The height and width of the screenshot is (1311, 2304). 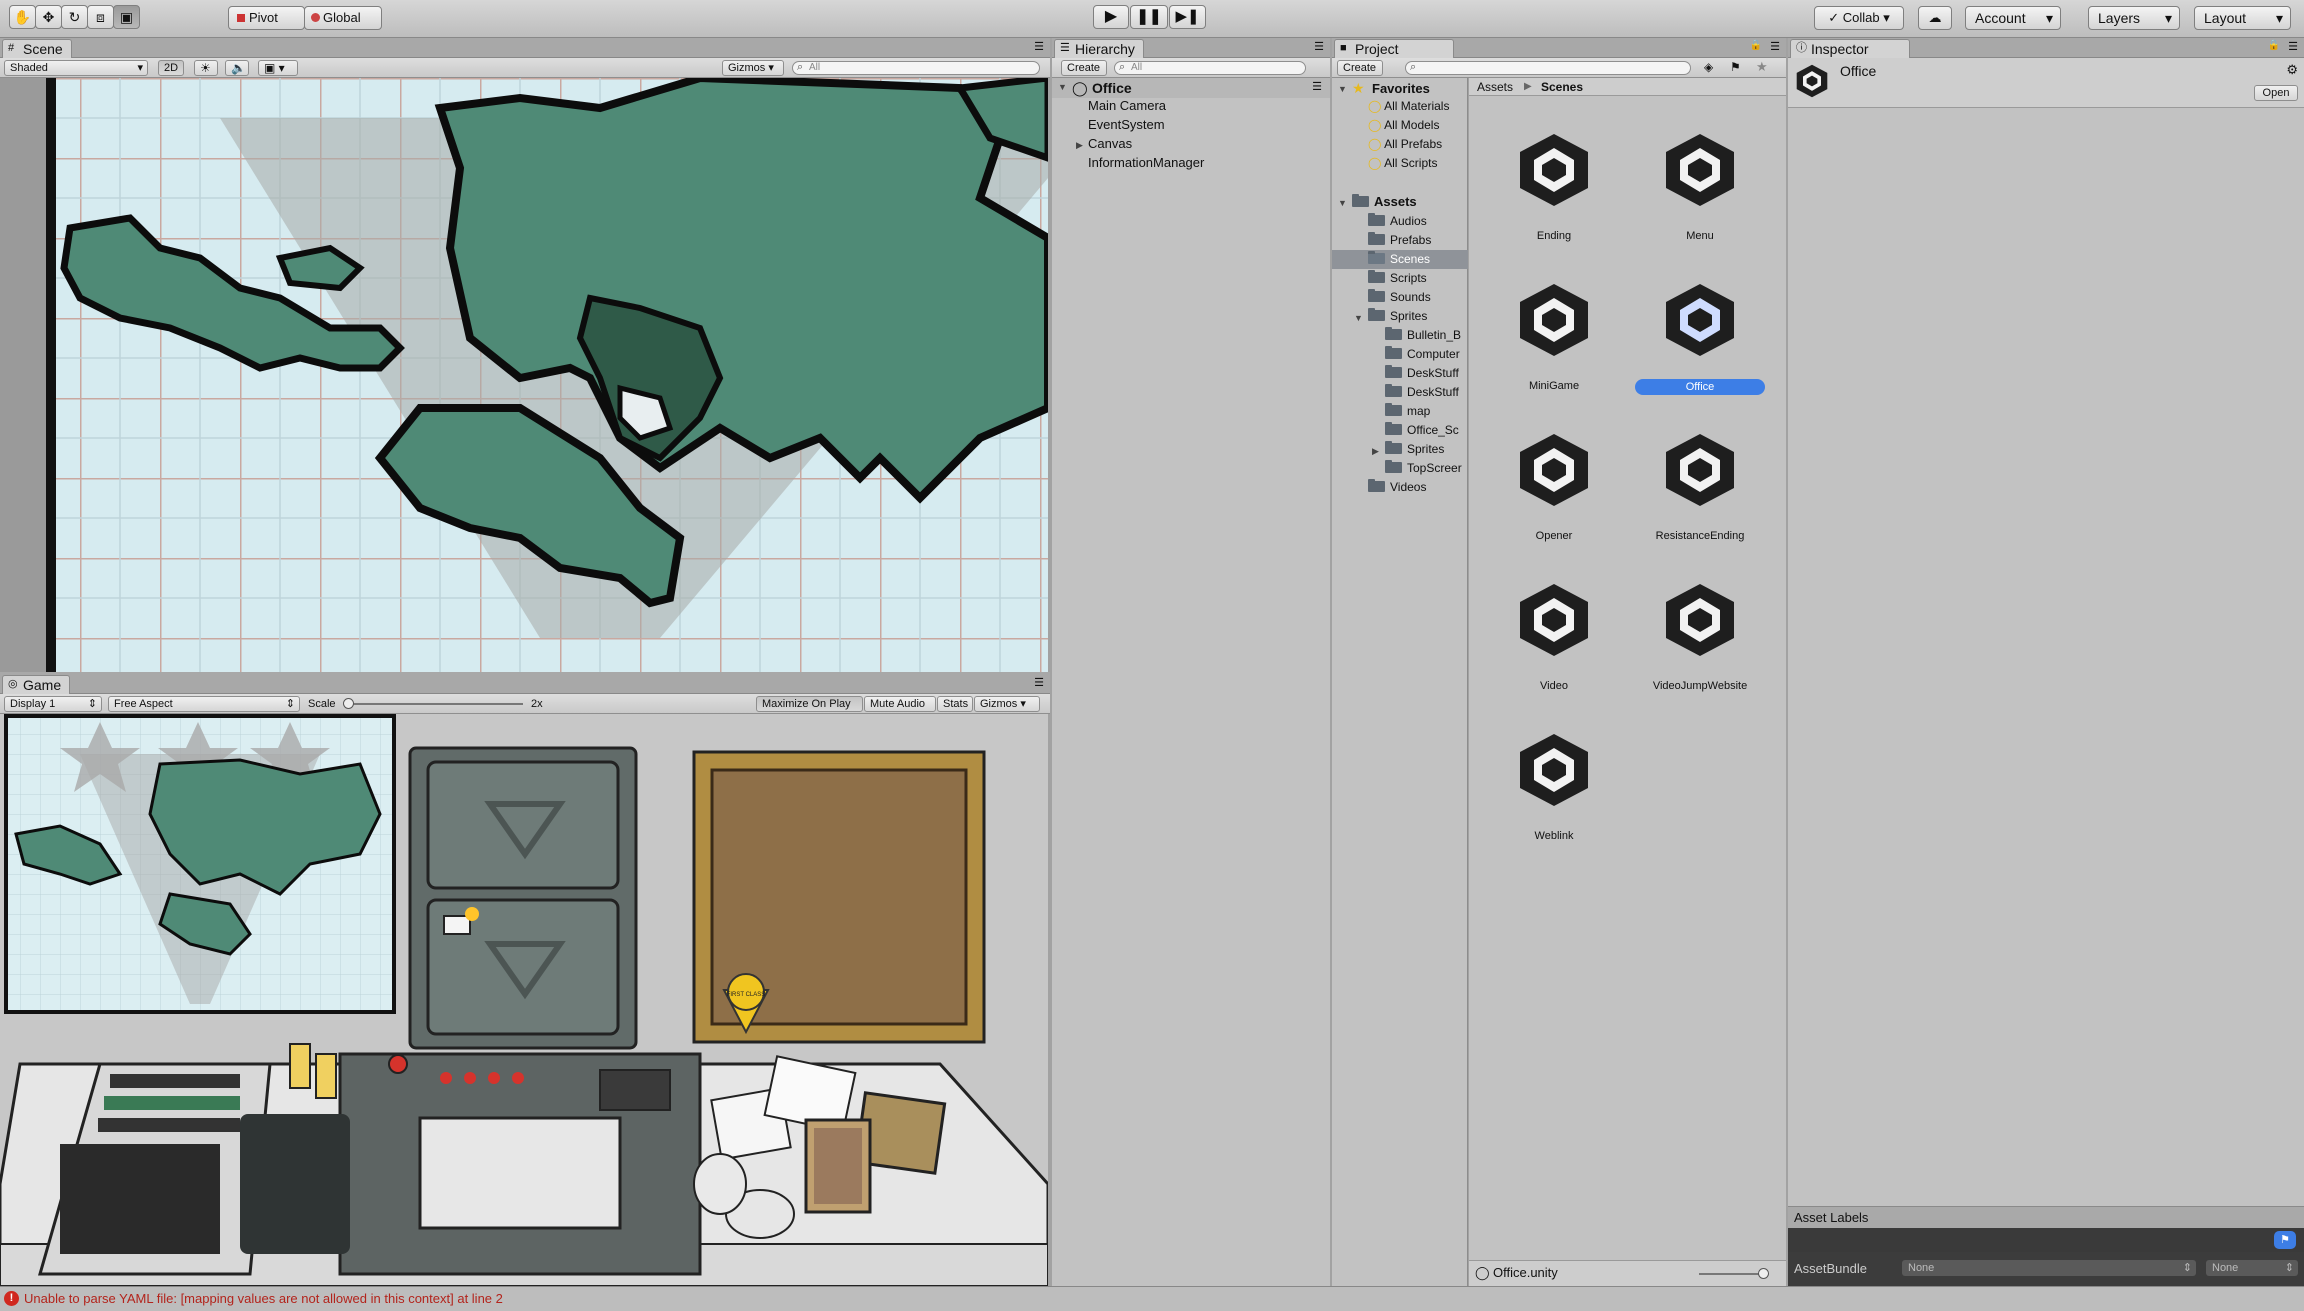 I want to click on assetbundle-dropdown: None ⇕, so click(x=2049, y=1268).